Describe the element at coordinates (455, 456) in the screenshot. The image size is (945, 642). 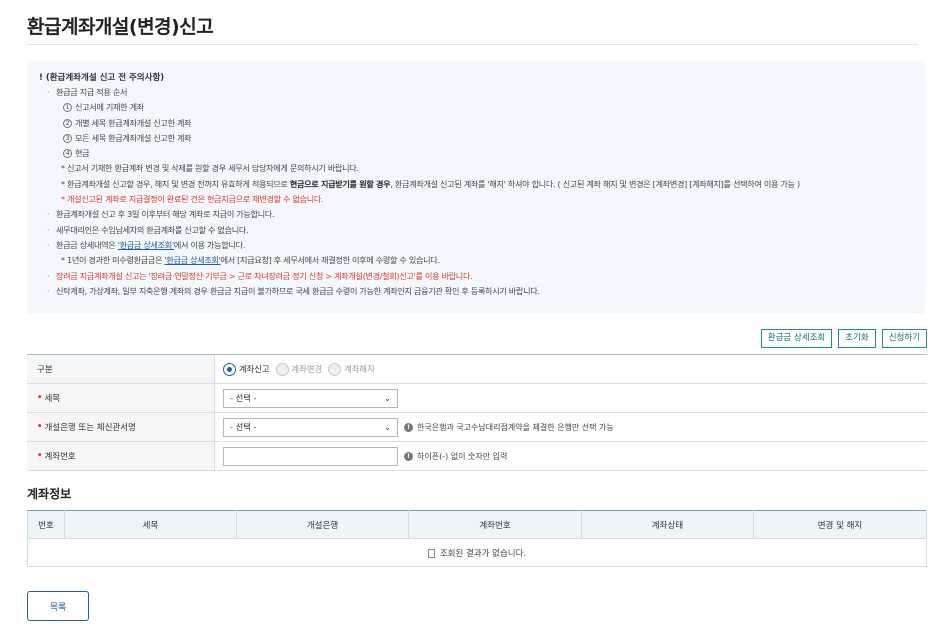
I see `account-hint: ! 하이픈(-) 없이 숫자만 입력` at that location.